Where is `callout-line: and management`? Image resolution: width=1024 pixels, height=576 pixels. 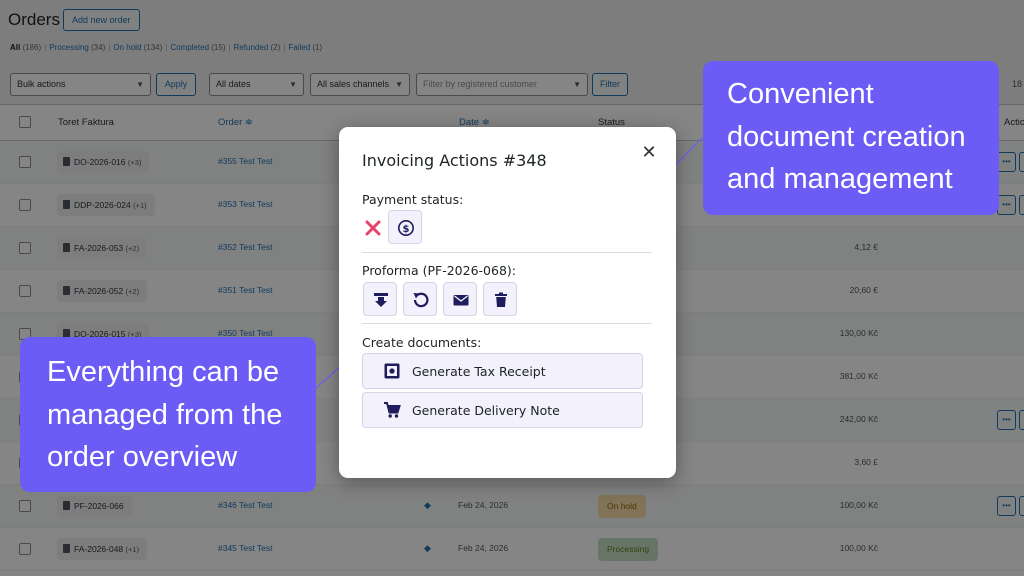
callout-line: and management is located at coordinates (840, 179).